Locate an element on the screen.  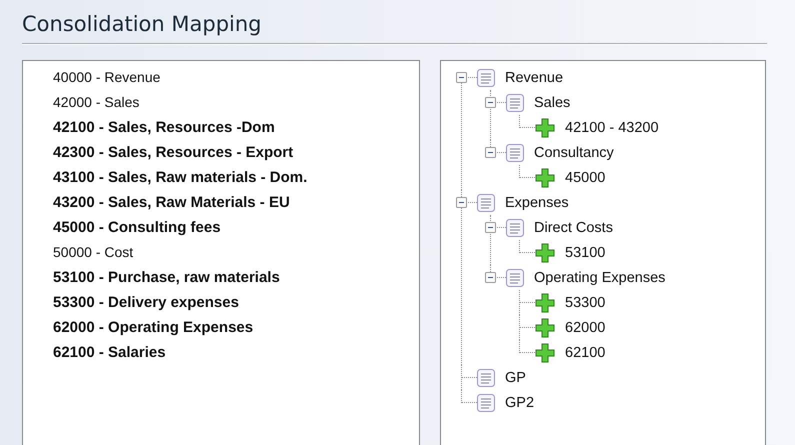
account-item: 62000 - Operating Expenses is located at coordinates (153, 327).